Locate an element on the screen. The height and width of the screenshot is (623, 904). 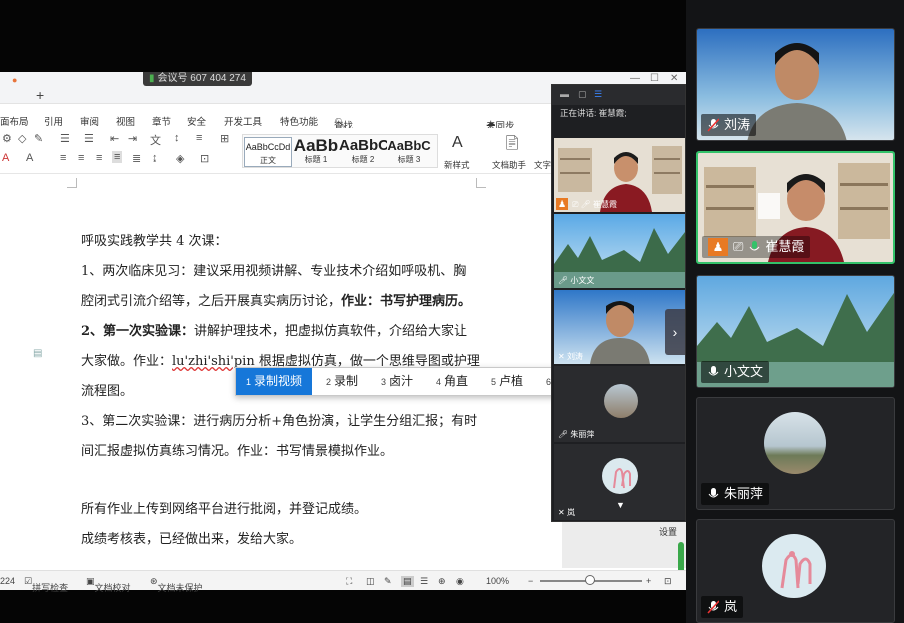
doc-line: 2、第一次实验课：讲解护理技术，把虚拟仿真软件，介绍给大家让 is located at coordinates (274, 331).